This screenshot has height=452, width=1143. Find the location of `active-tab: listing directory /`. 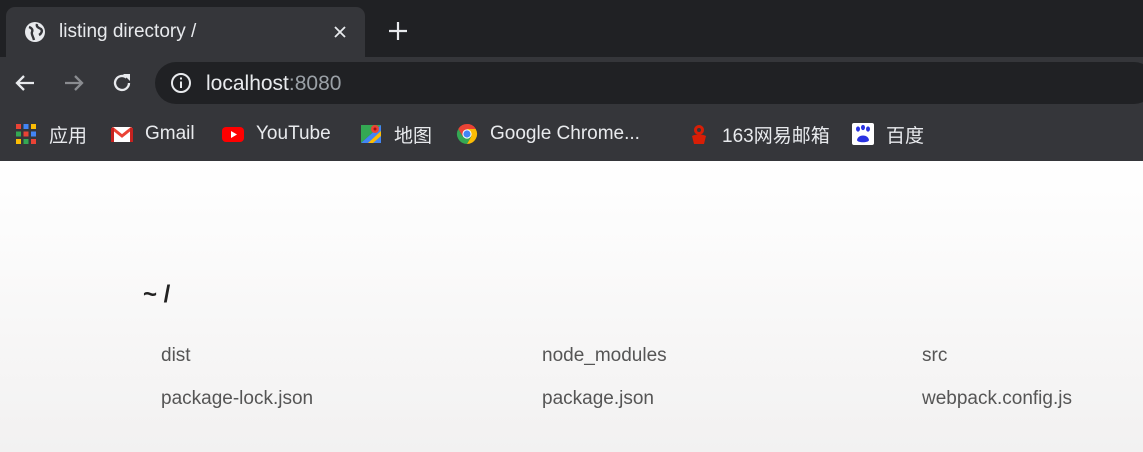

active-tab: listing directory / is located at coordinates (185, 32).